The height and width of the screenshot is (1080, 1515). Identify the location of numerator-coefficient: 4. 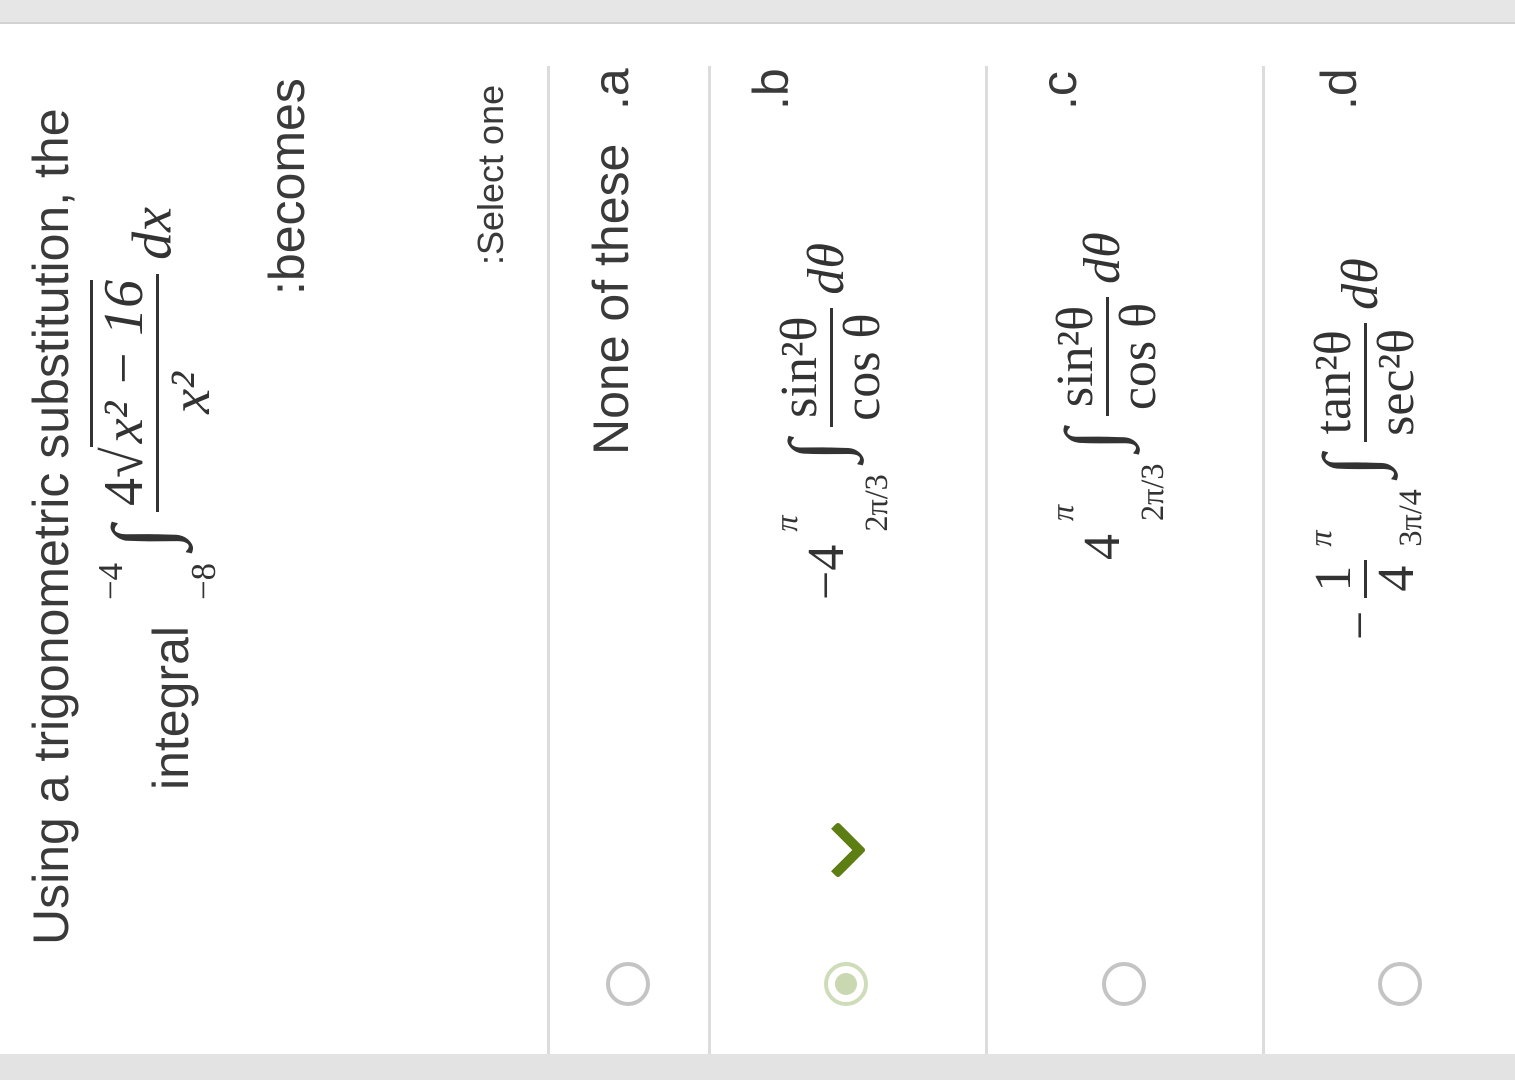
(124, 492).